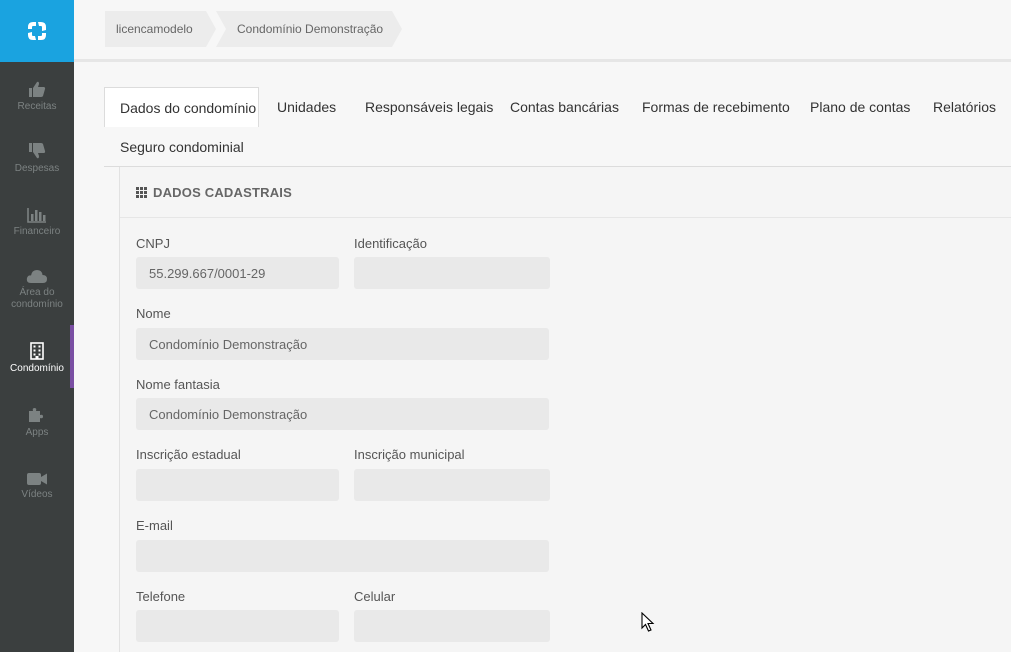 This screenshot has height=652, width=1011. I want to click on sidebar-item-condominio: Condomínio, so click(37, 356).